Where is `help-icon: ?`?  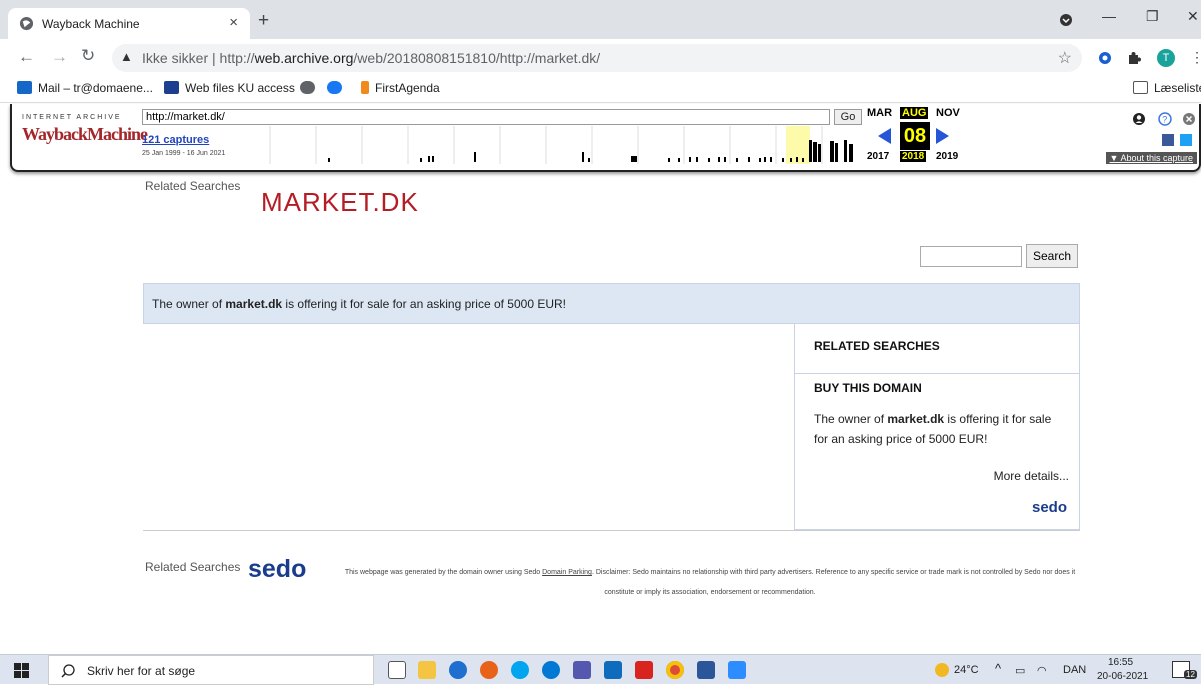
help-icon: ? is located at coordinates (1165, 119).